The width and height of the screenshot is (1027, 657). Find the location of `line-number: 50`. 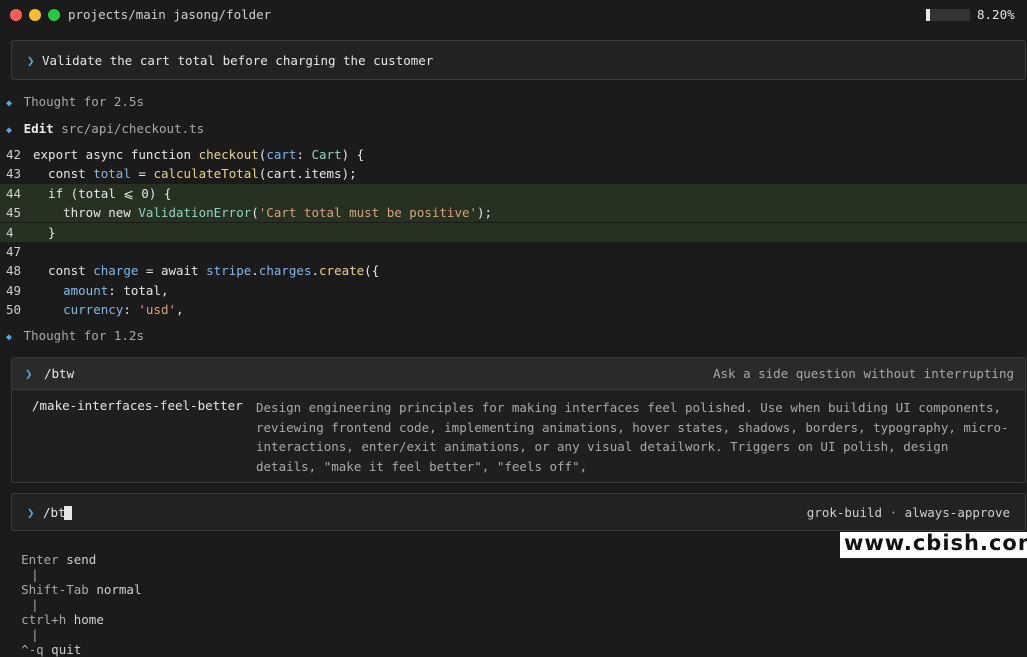

line-number: 50 is located at coordinates (14, 310).